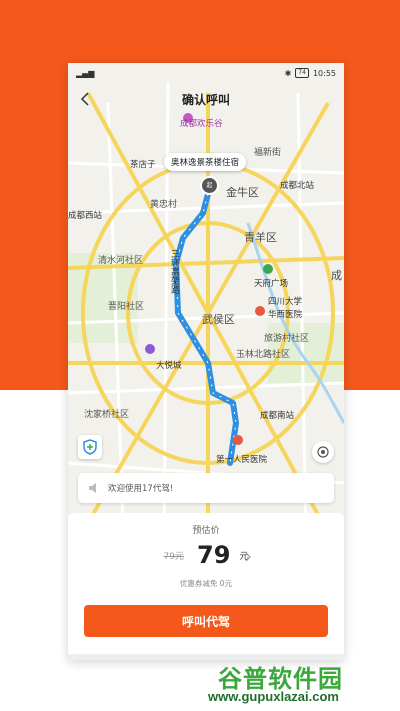  I want to click on map-label-chengdu-west: 成都西站, so click(85, 216).